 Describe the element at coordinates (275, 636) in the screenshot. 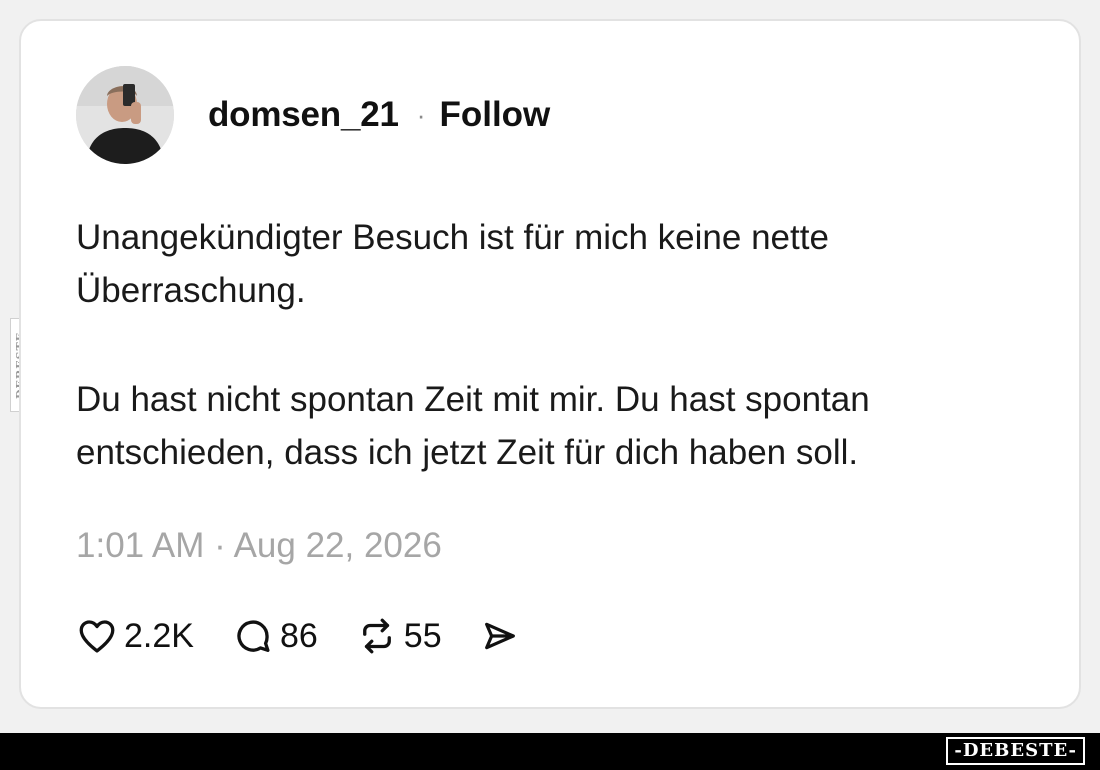

I see `comment-button: 86` at that location.